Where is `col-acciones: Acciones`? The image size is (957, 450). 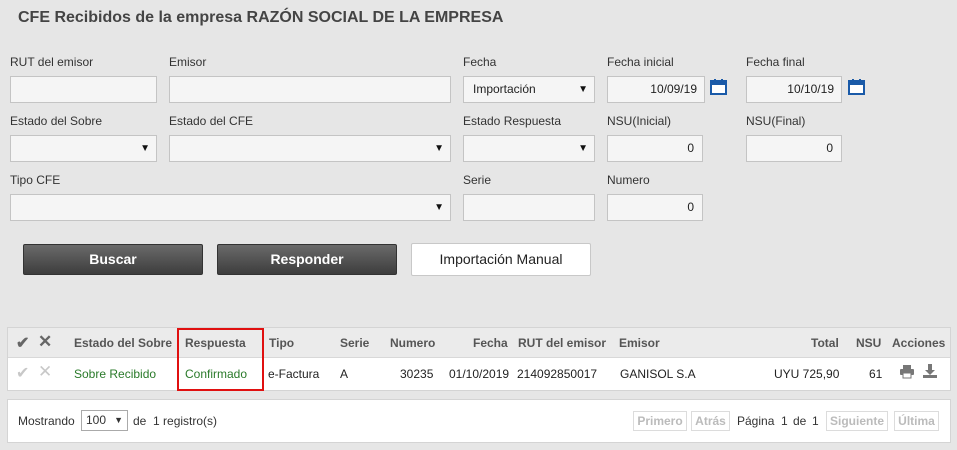
col-acciones: Acciones is located at coordinates (919, 343).